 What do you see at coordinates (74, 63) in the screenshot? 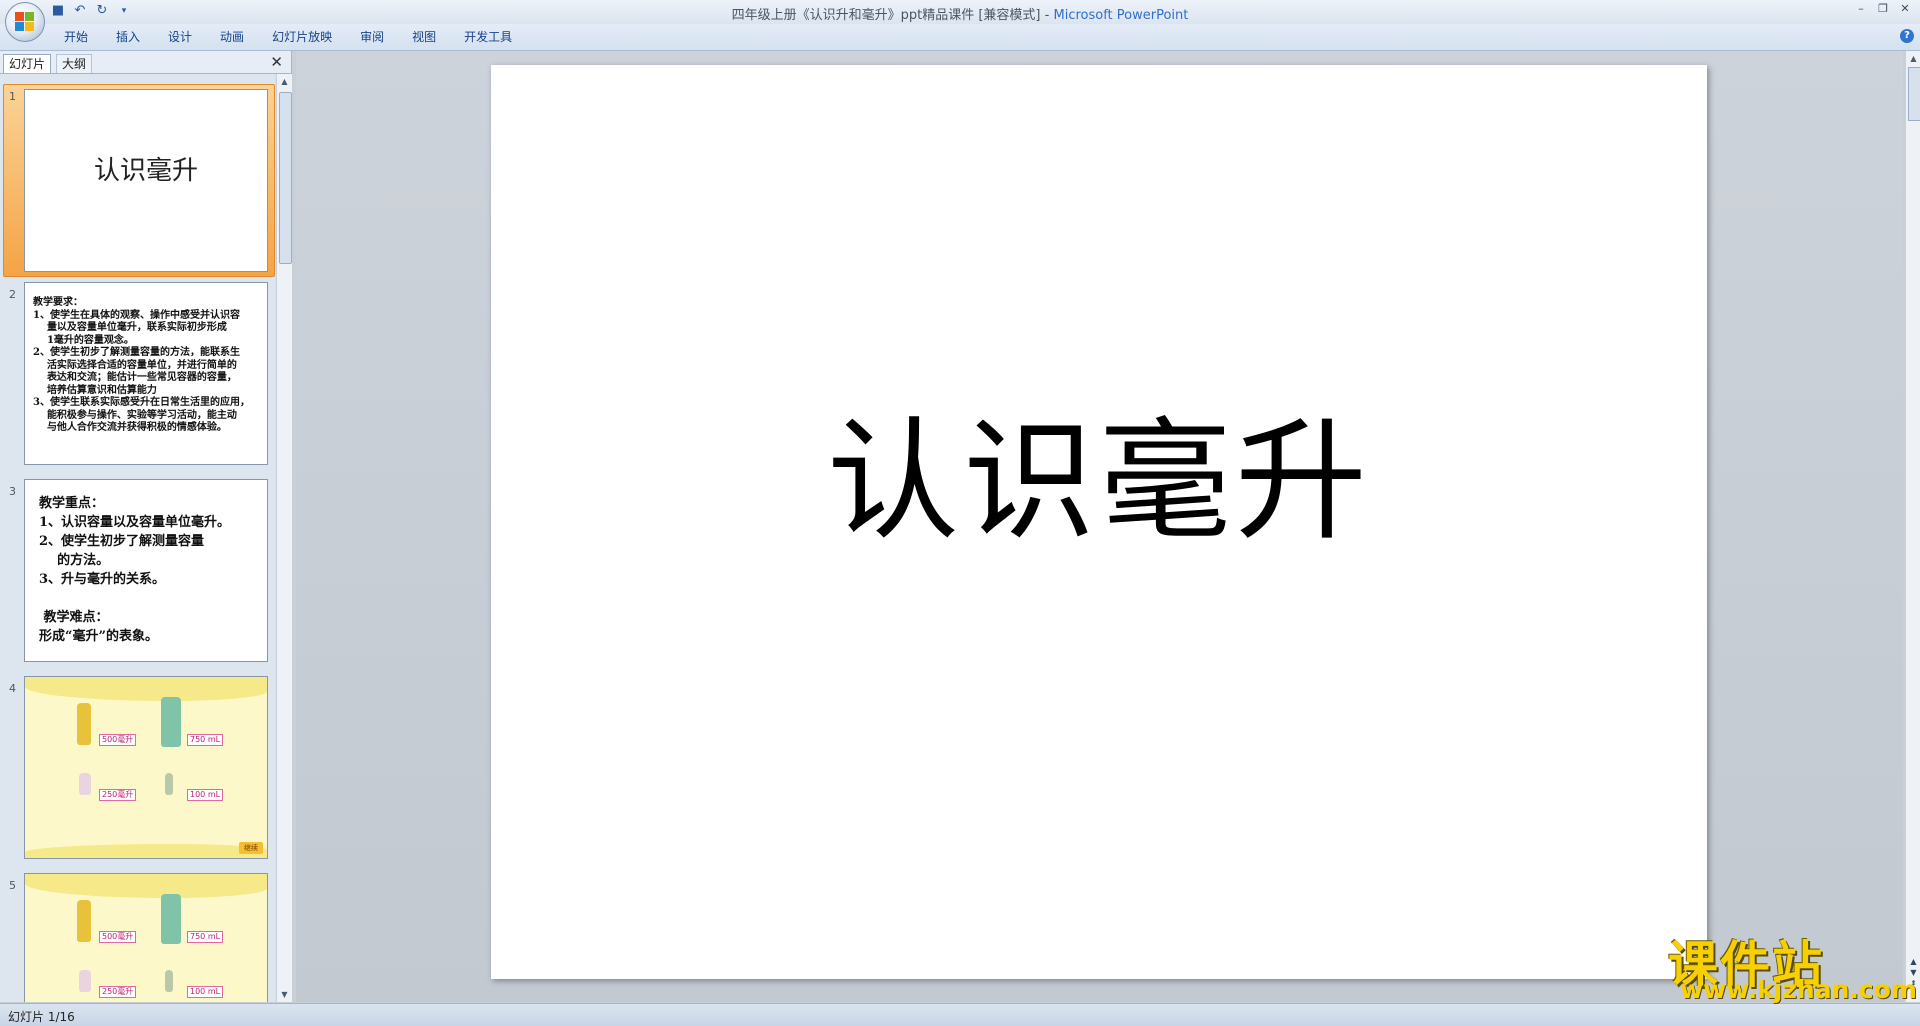
I see `tab-outline: 大纲` at bounding box center [74, 63].